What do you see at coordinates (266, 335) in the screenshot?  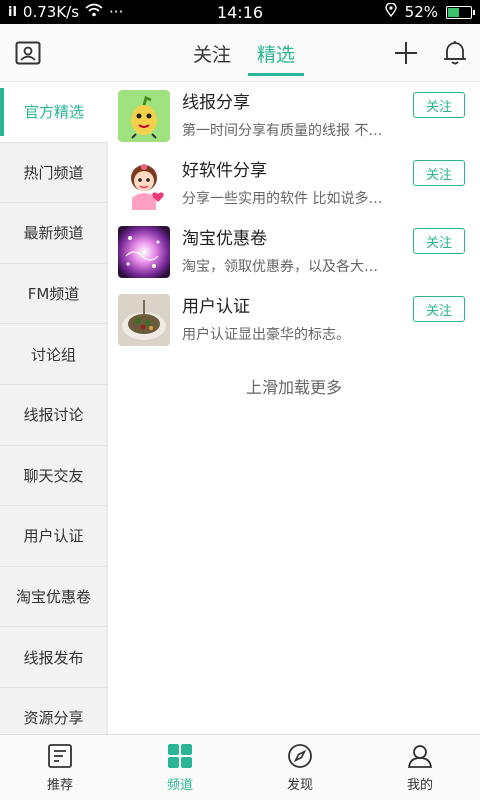 I see `channel-description: 用户认证显出豪华的标志。` at bounding box center [266, 335].